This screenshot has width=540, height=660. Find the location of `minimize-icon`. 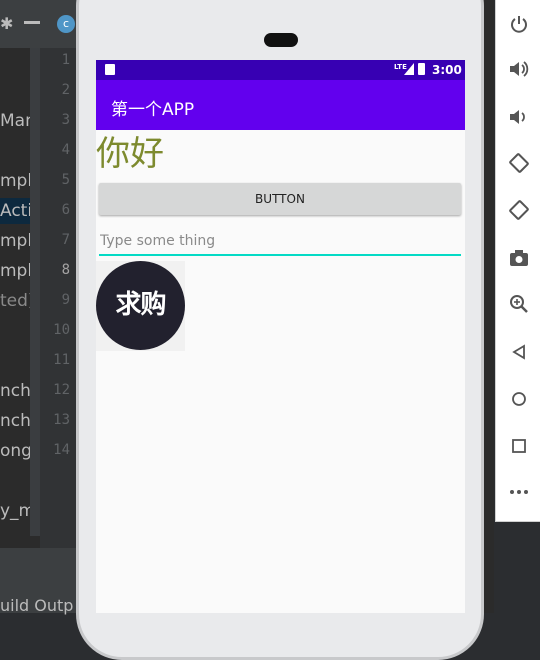

minimize-icon is located at coordinates (32, 22).